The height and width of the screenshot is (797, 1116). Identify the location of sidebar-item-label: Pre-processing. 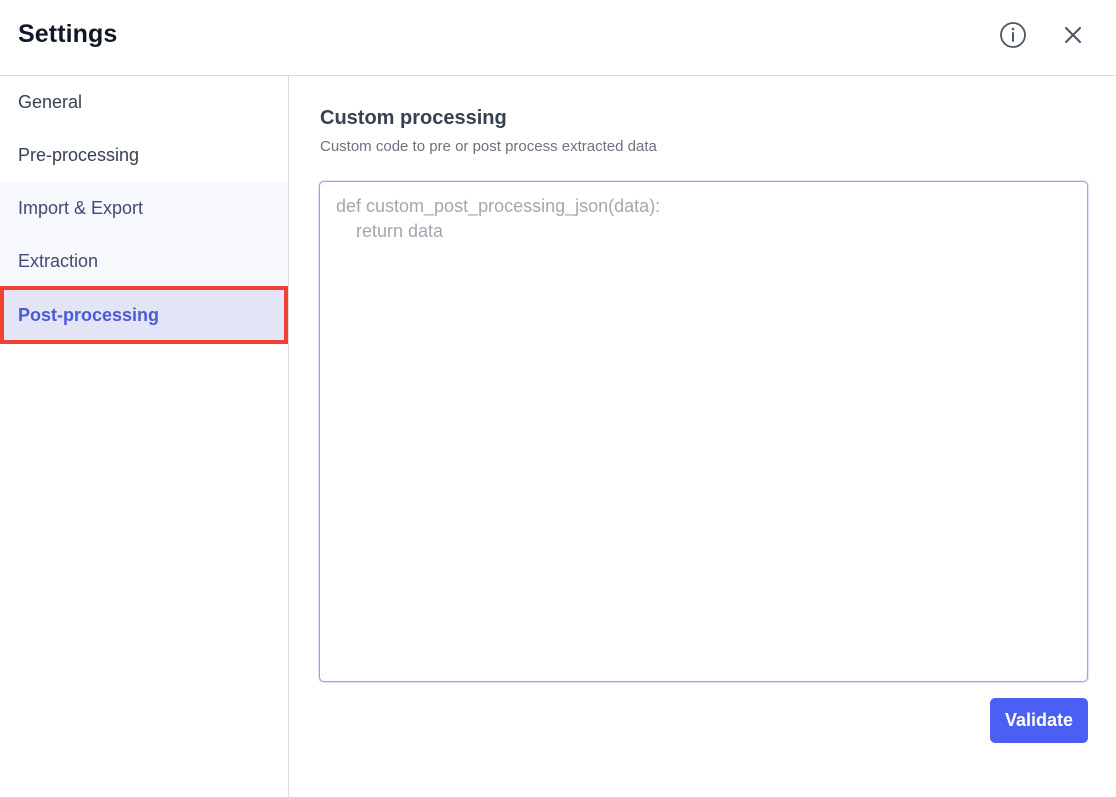
(79, 155).